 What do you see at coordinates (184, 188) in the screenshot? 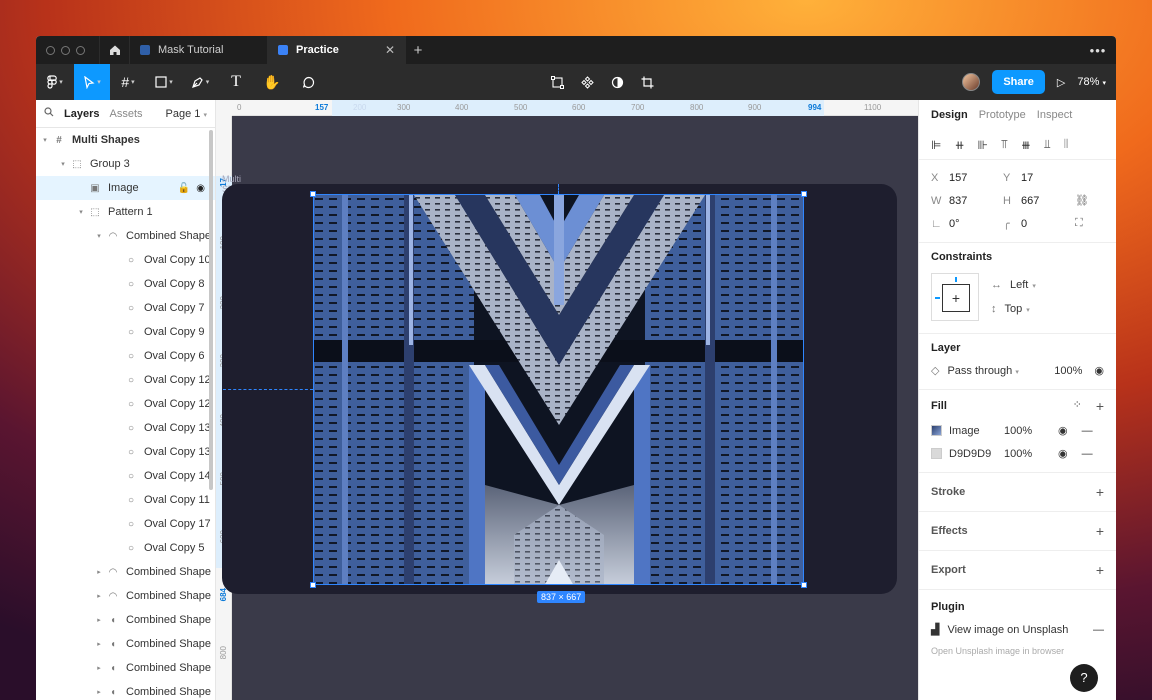
I see `unlock-icon: 🔓` at bounding box center [184, 188].